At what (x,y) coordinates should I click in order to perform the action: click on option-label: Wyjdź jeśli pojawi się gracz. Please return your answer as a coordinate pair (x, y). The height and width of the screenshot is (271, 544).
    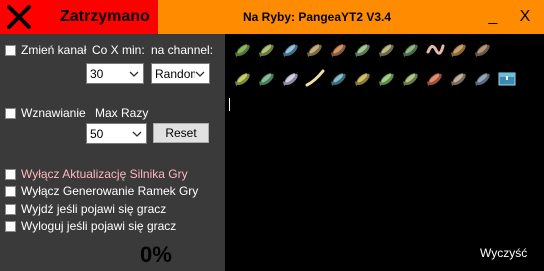
    Looking at the image, I should click on (94, 209).